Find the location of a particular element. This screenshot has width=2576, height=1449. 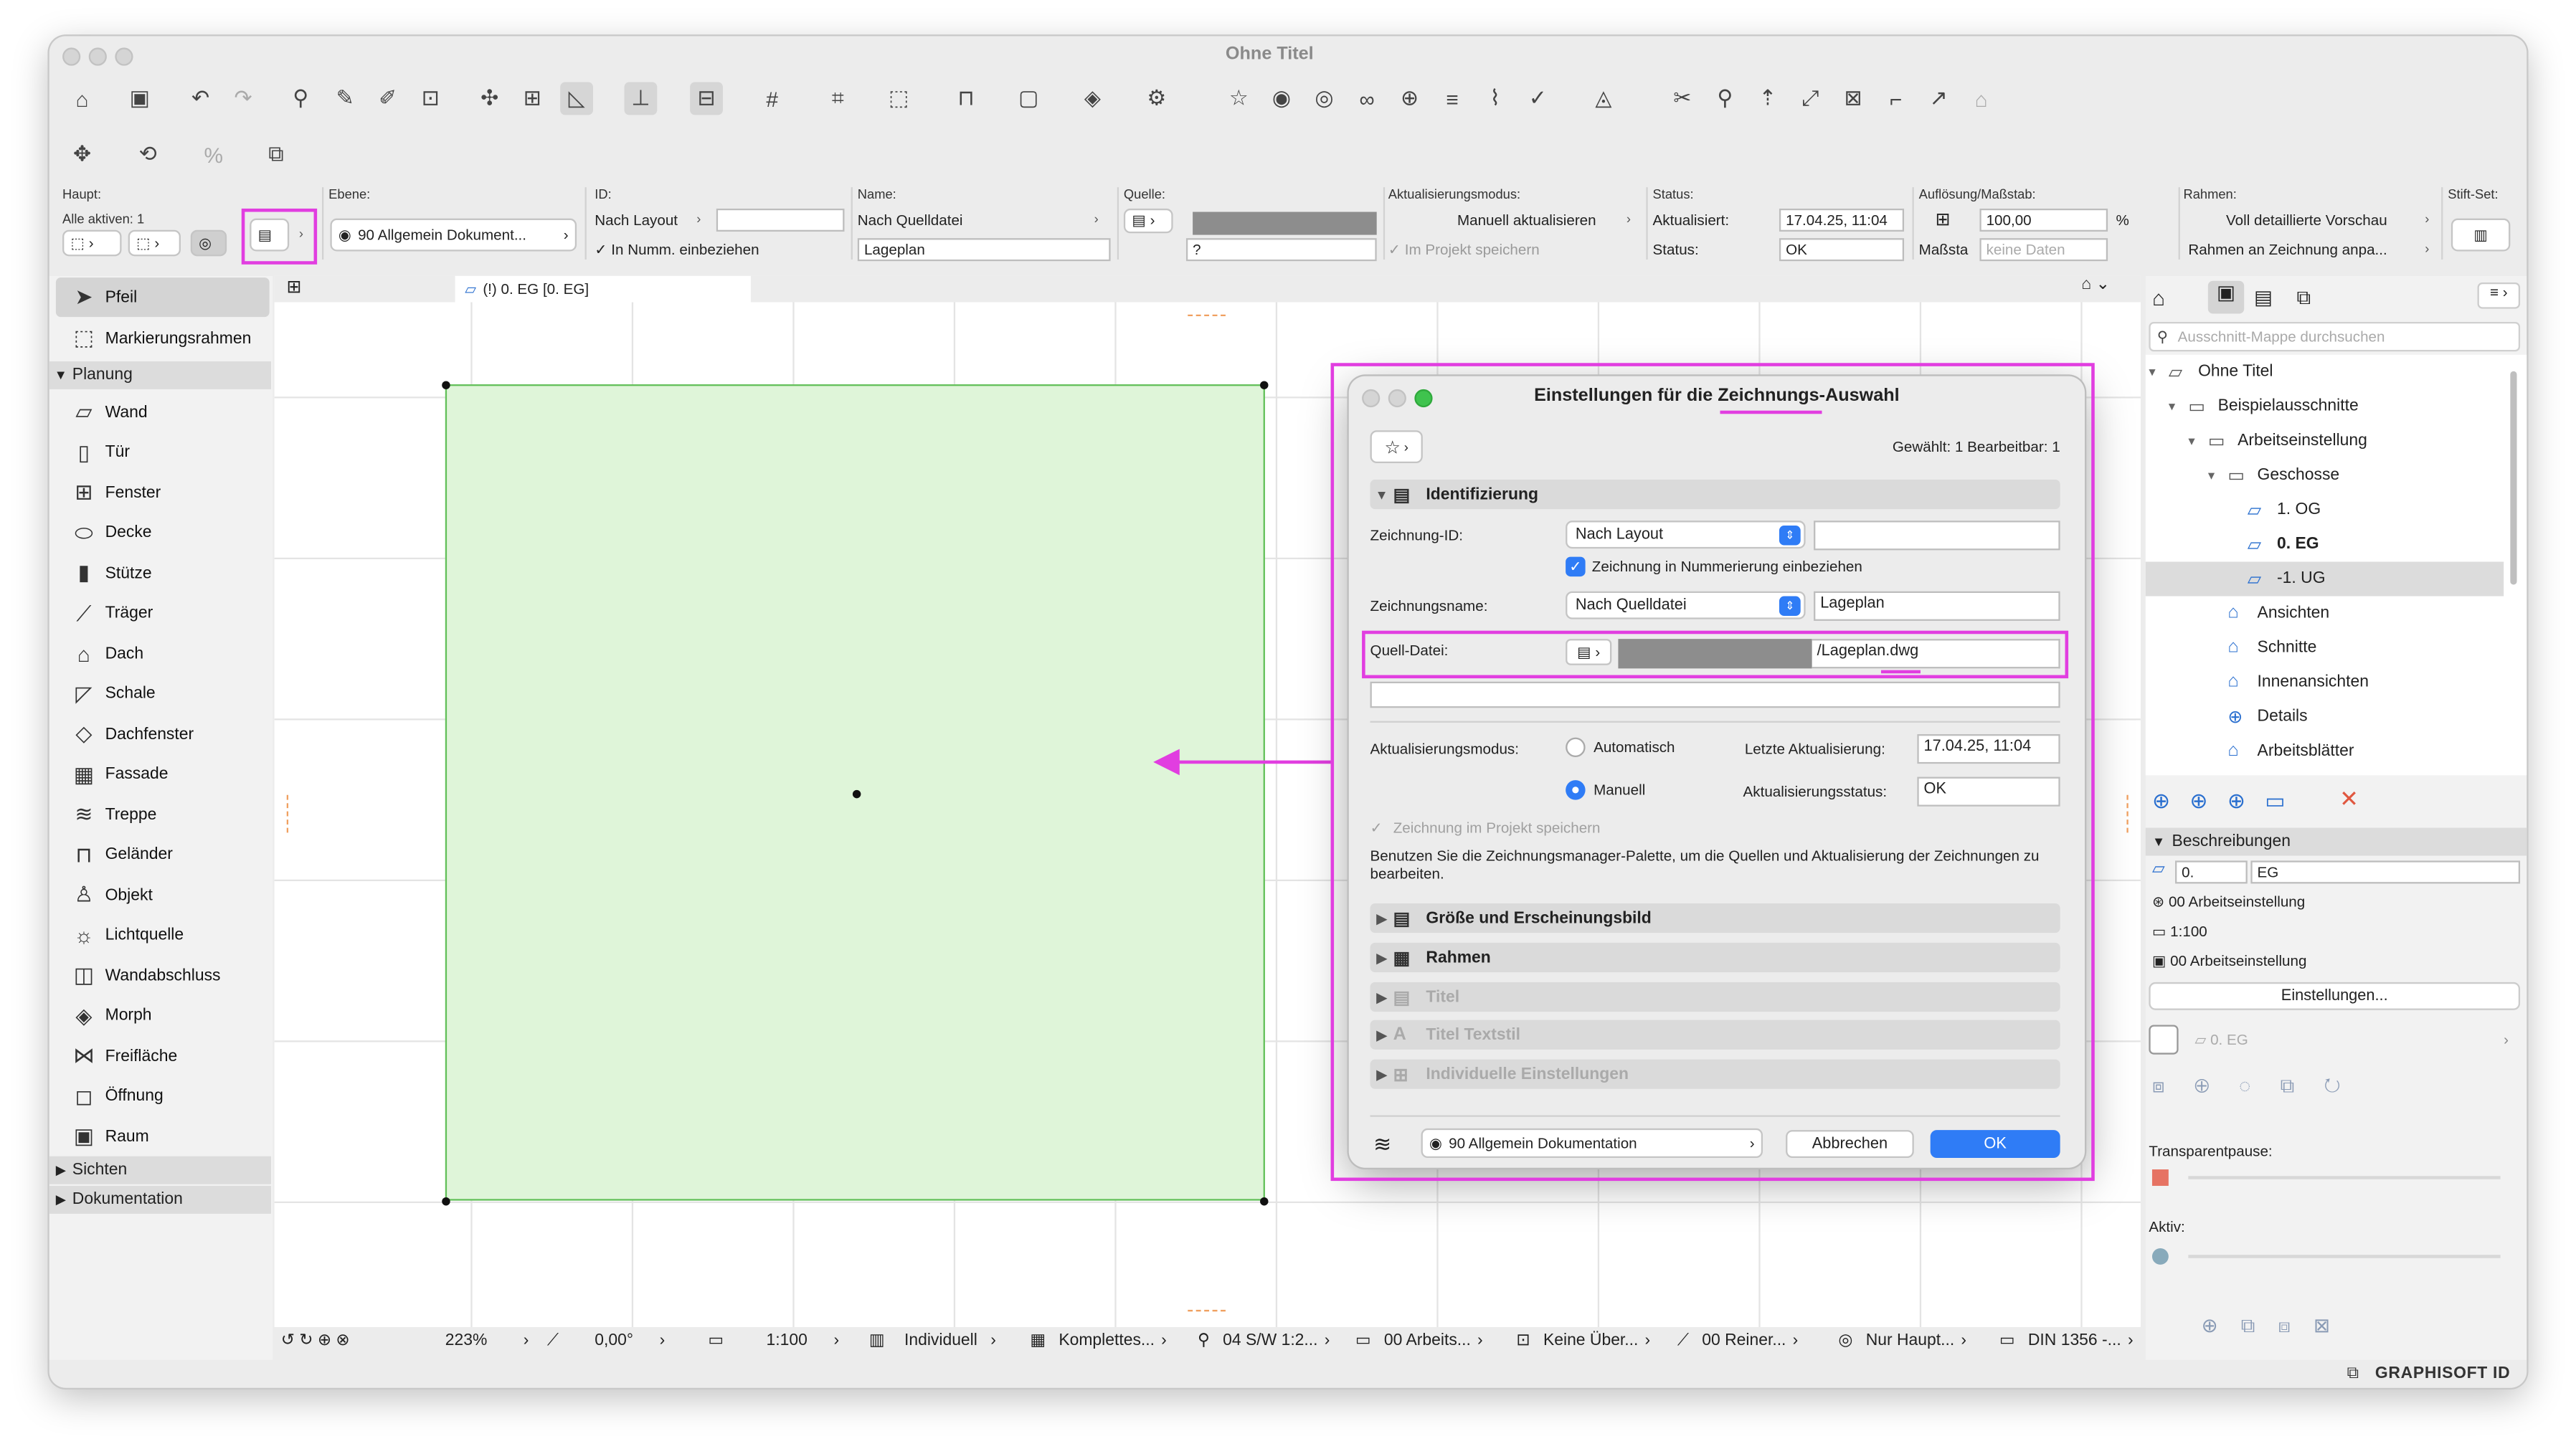

schedule-icon: ≡ is located at coordinates (1452, 99).